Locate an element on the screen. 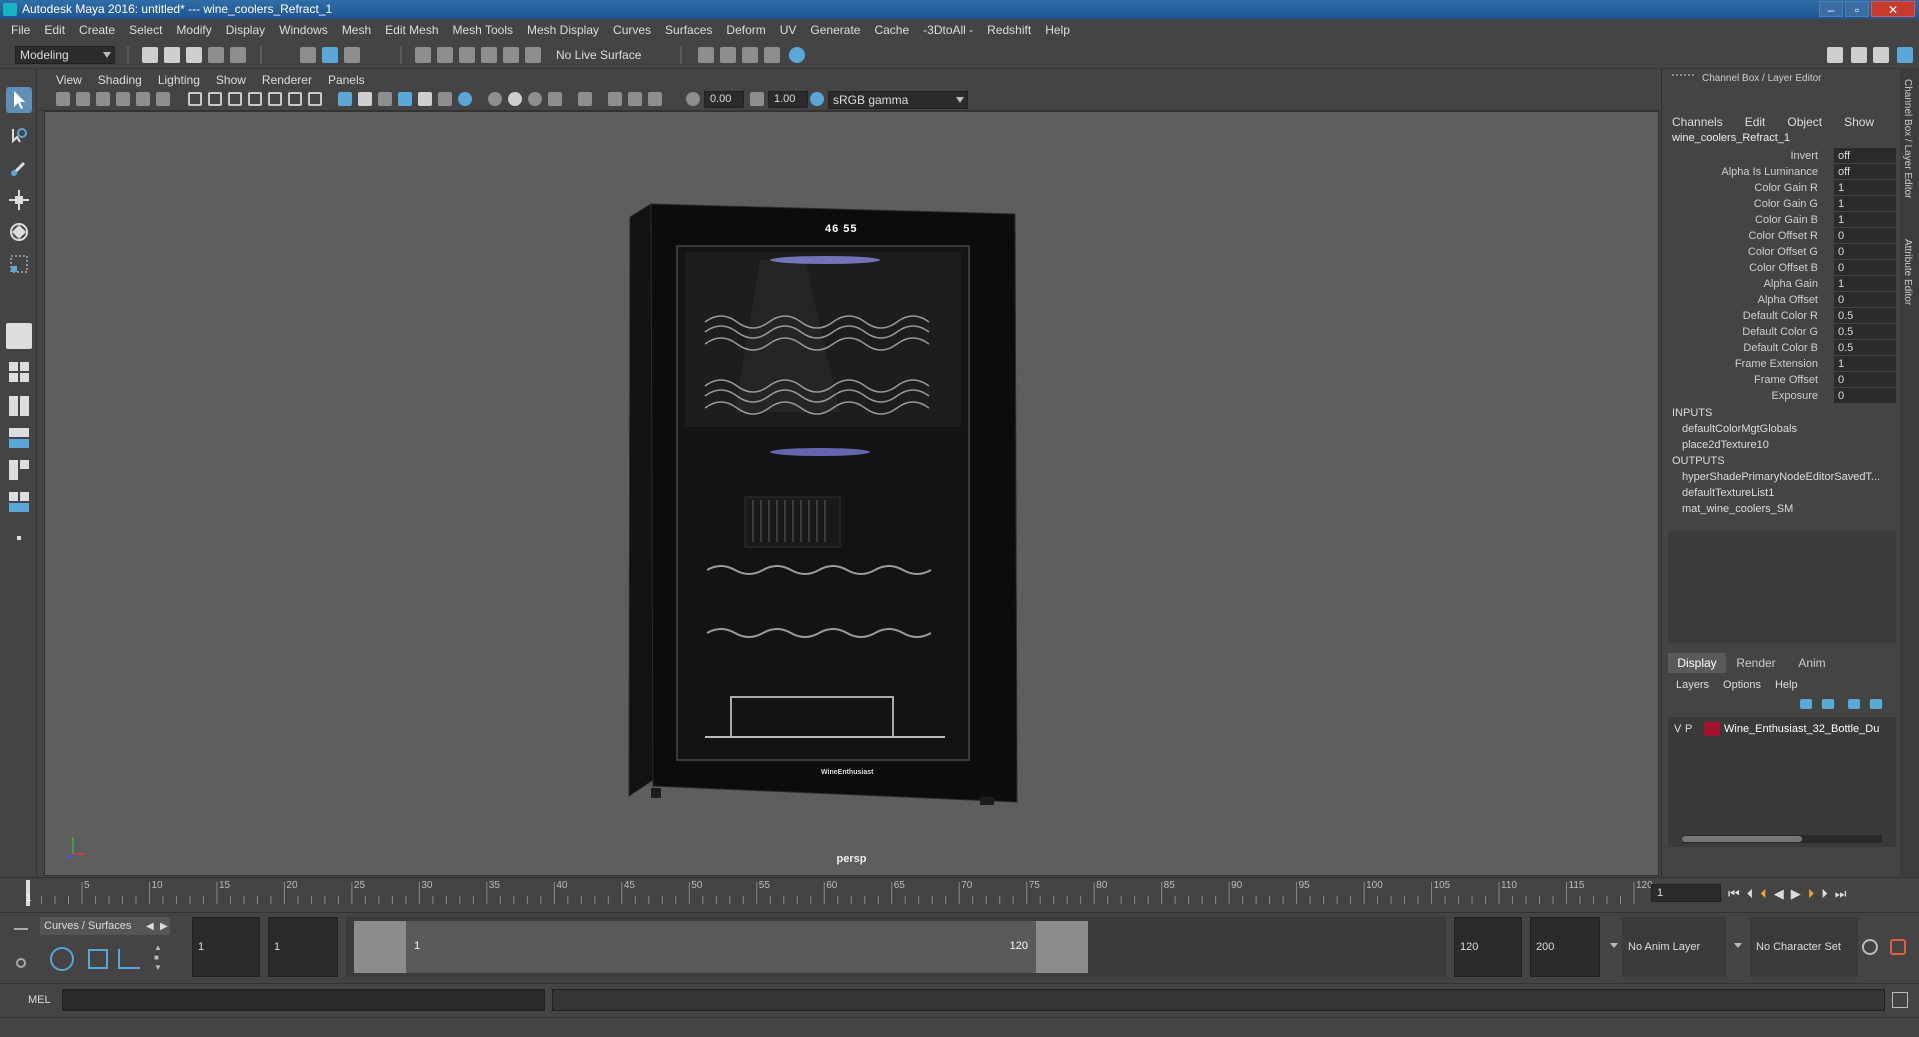 This screenshot has width=1919, height=1037. color-management-icon is located at coordinates (817, 99).